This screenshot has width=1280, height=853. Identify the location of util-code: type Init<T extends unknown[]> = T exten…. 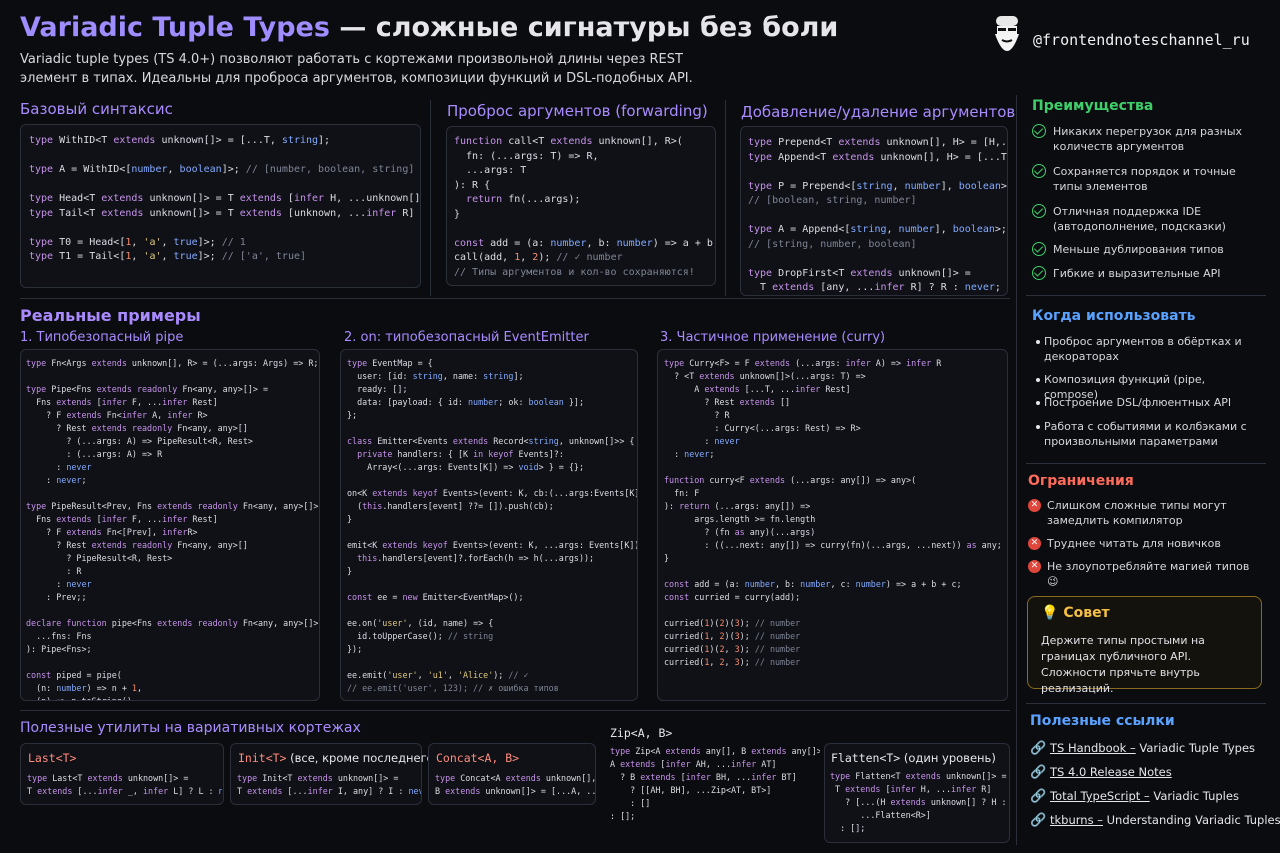
(329, 784).